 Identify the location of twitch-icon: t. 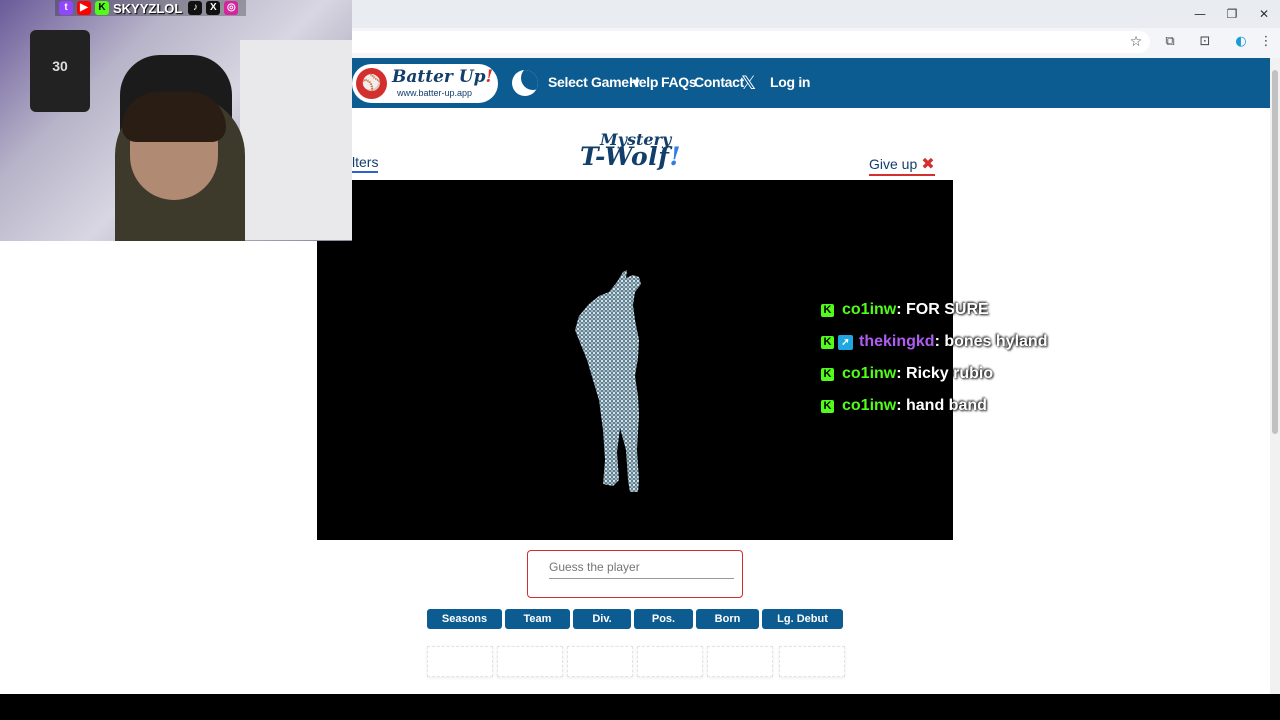
(66, 8).